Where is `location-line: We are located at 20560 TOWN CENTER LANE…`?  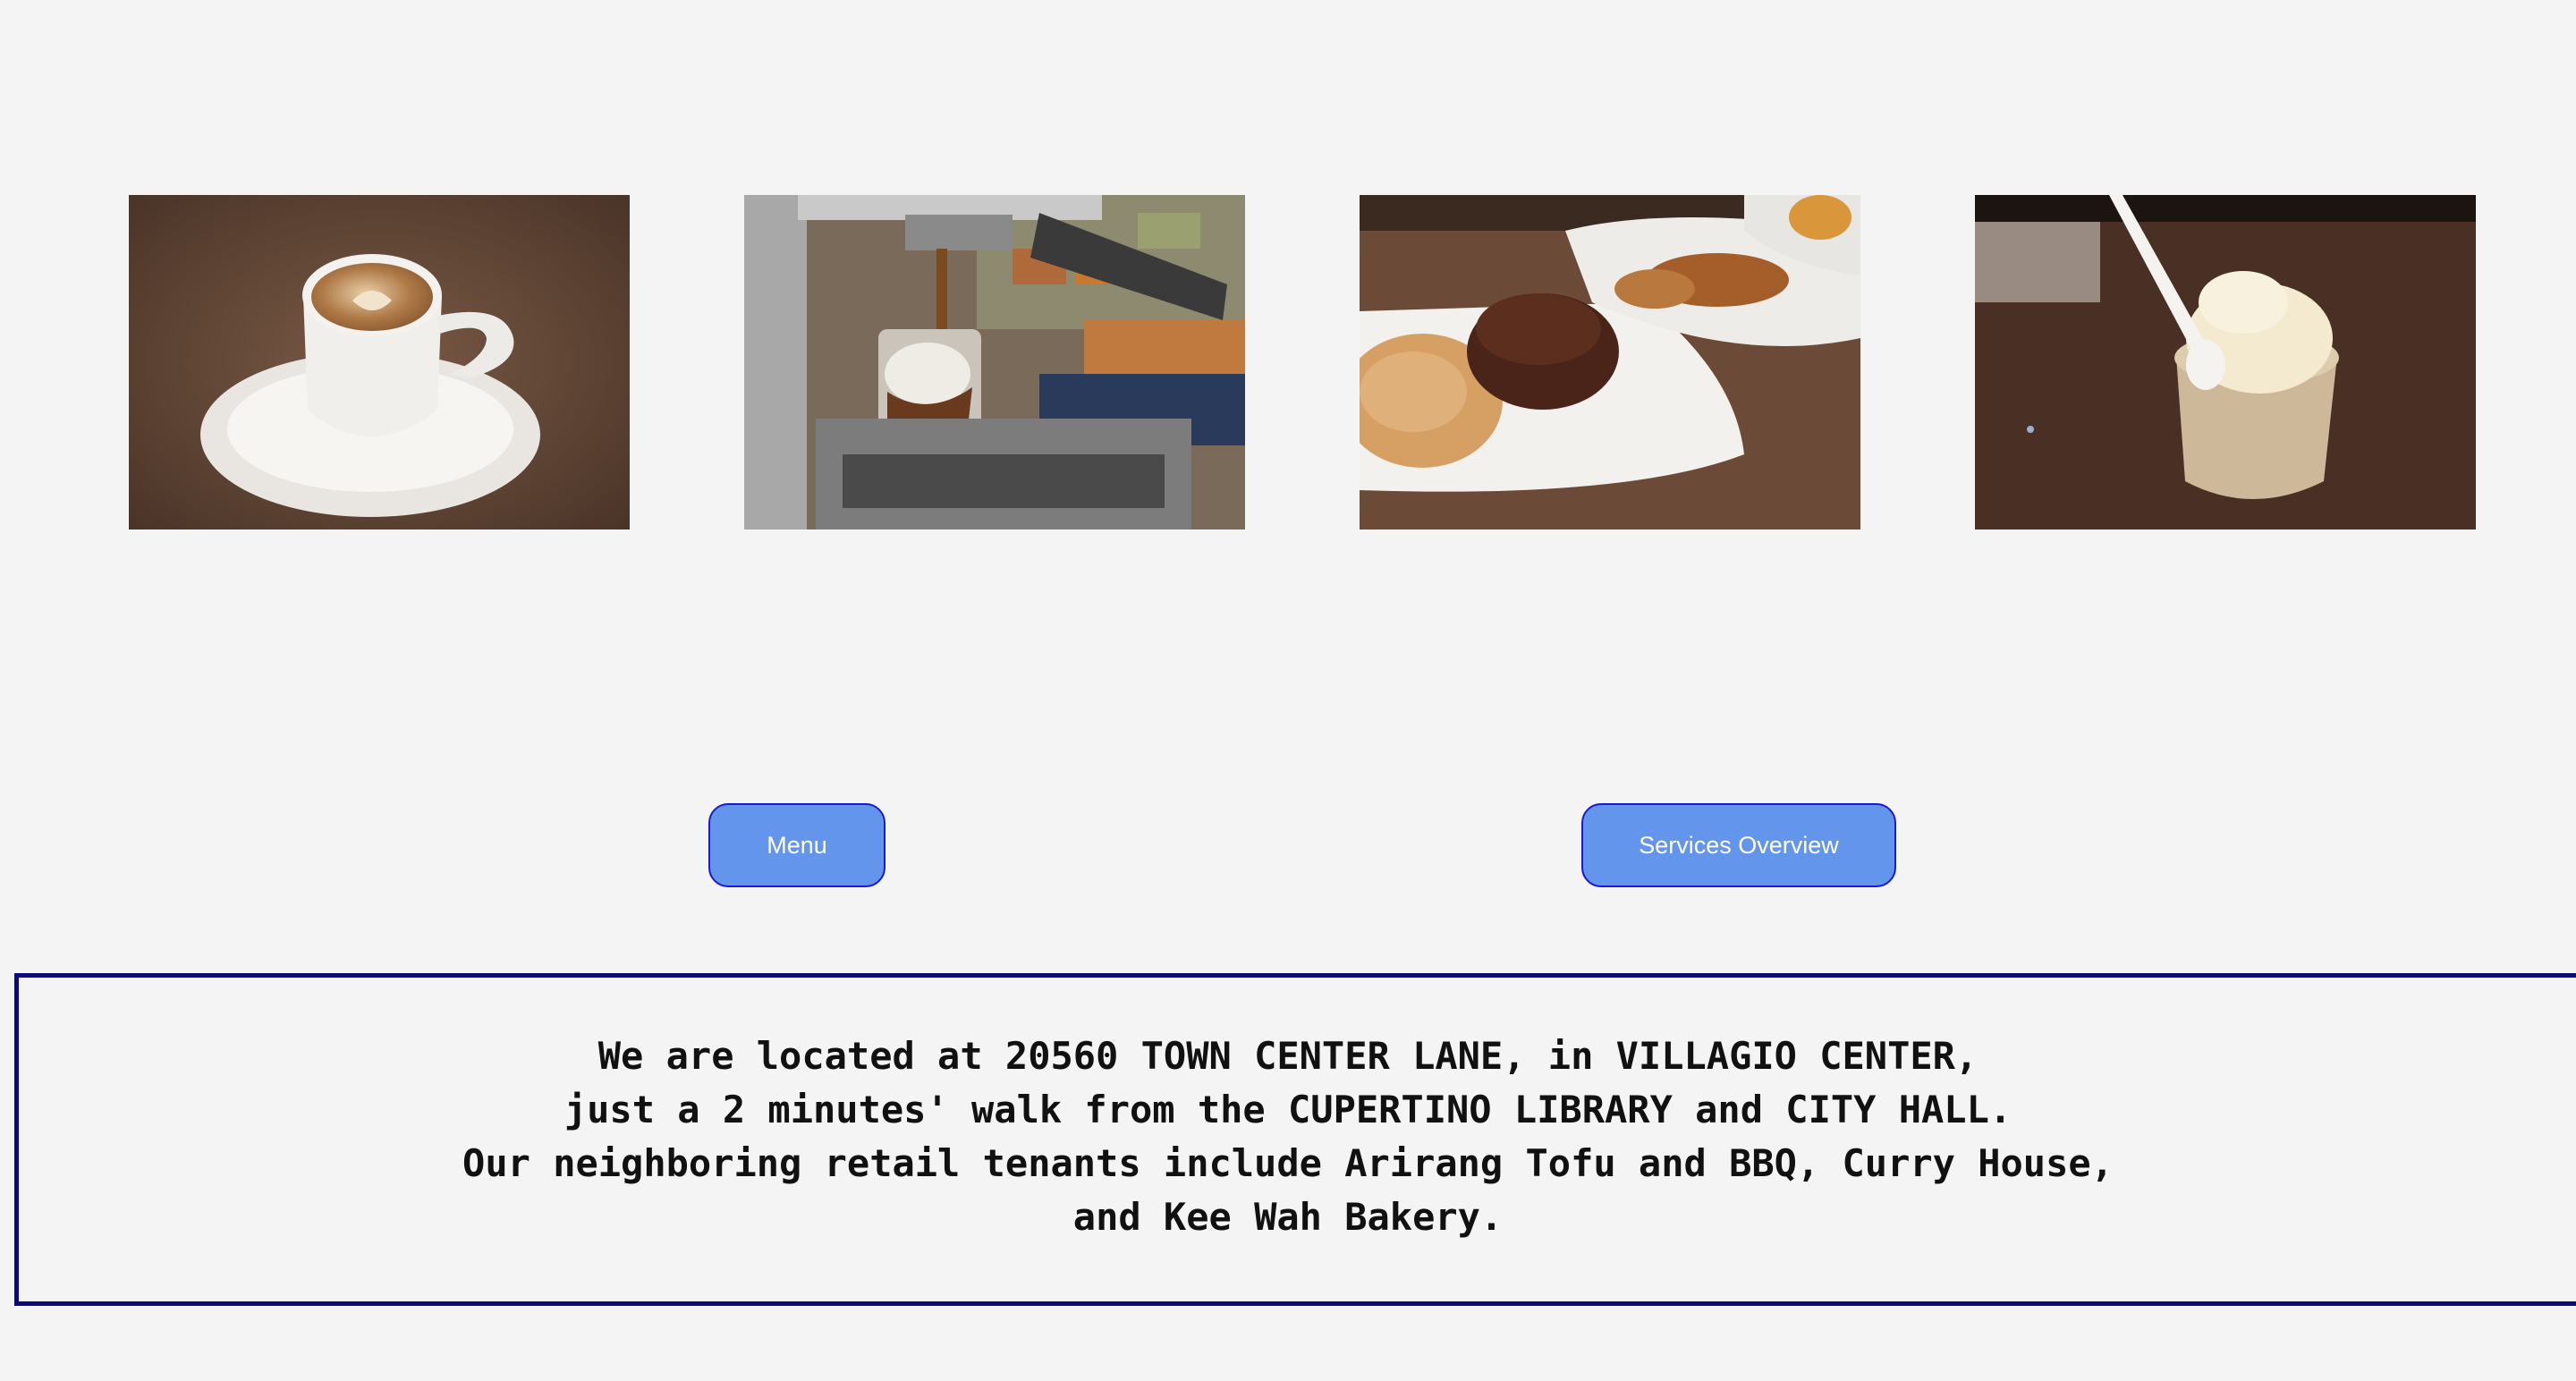
location-line: We are located at 20560 TOWN CENTER LANE… is located at coordinates (1288, 1056).